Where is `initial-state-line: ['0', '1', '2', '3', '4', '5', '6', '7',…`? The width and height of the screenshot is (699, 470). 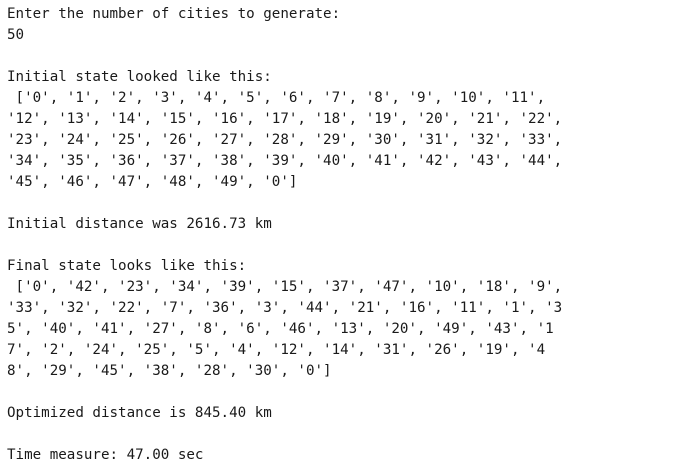
initial-state-line: ['0', '1', '2', '3', '4', '5', '6', '7',… is located at coordinates (276, 98).